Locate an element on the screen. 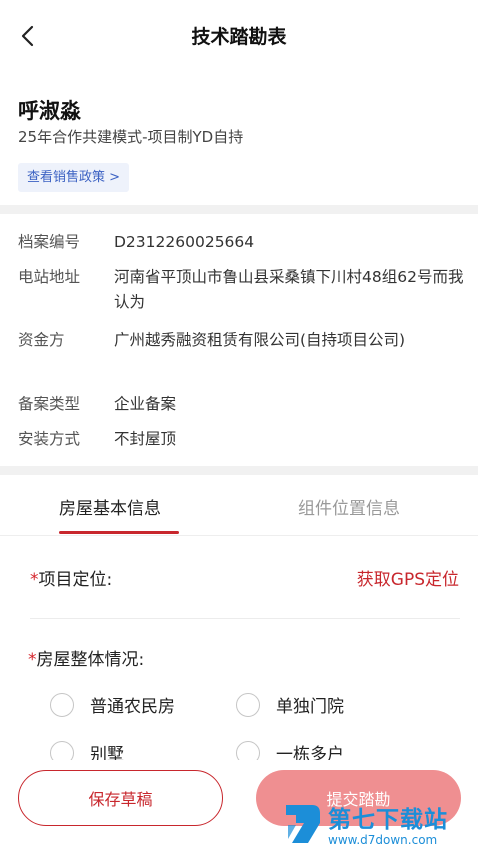 This screenshot has width=478, height=850. watermark: 第七下载站 www.d7down.com is located at coordinates (365, 823).